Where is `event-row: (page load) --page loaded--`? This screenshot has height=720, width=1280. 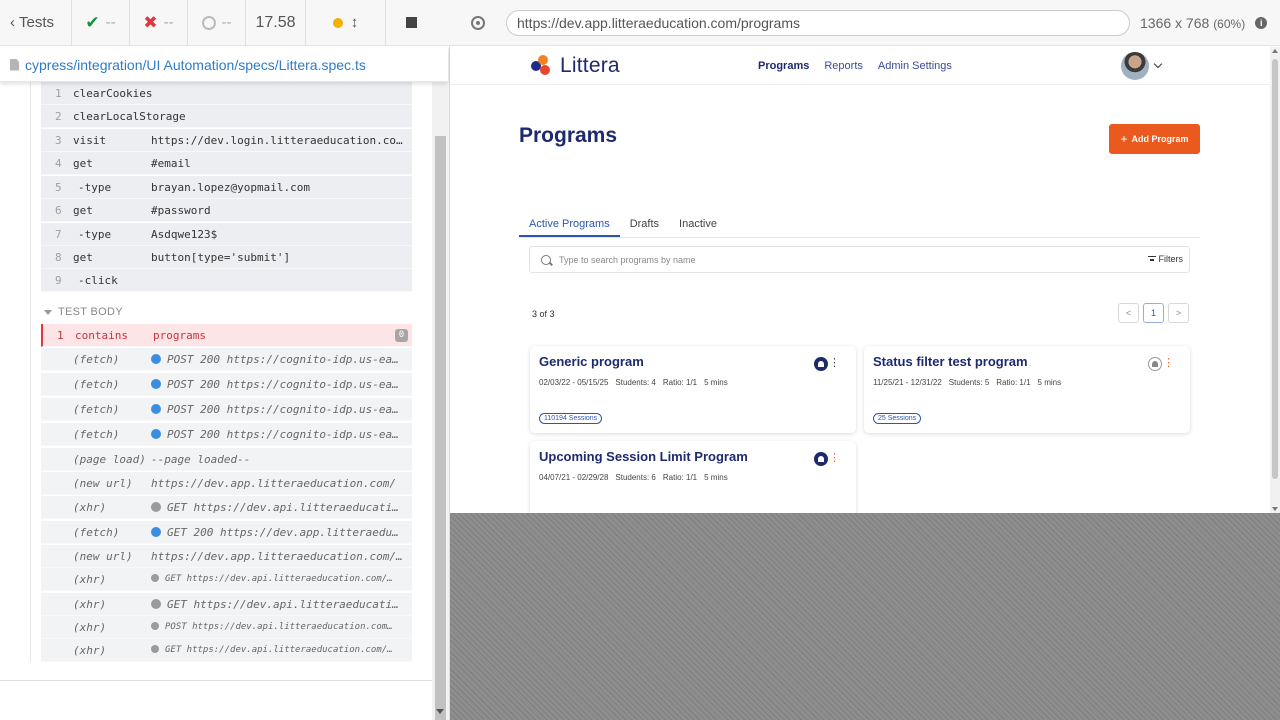
event-row: (page load) --page loaded-- is located at coordinates (226, 459).